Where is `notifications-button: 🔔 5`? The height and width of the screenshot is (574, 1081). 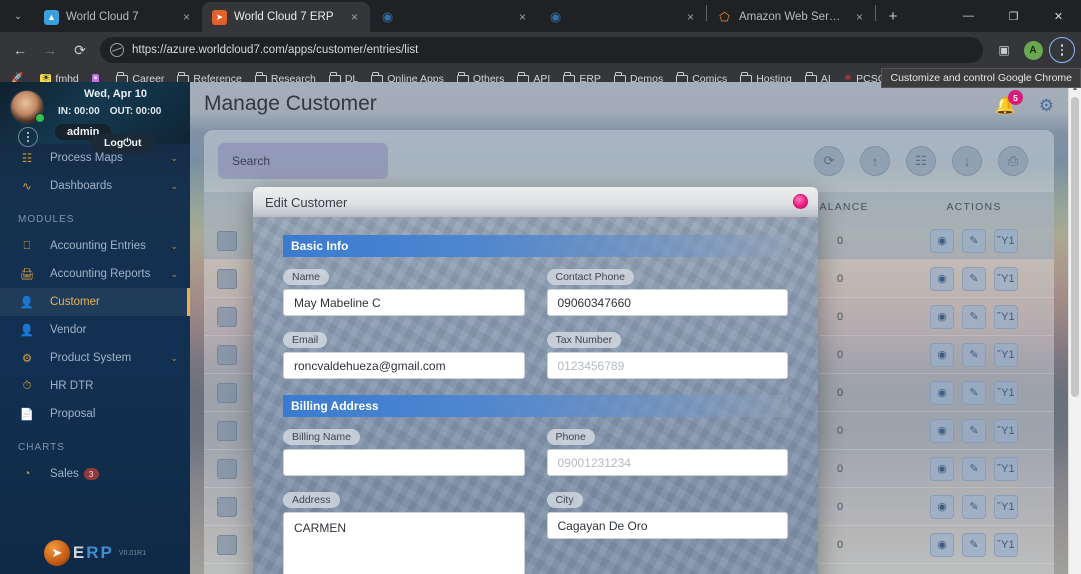
notifications-button: 🔔 5 is located at coordinates (1009, 103).